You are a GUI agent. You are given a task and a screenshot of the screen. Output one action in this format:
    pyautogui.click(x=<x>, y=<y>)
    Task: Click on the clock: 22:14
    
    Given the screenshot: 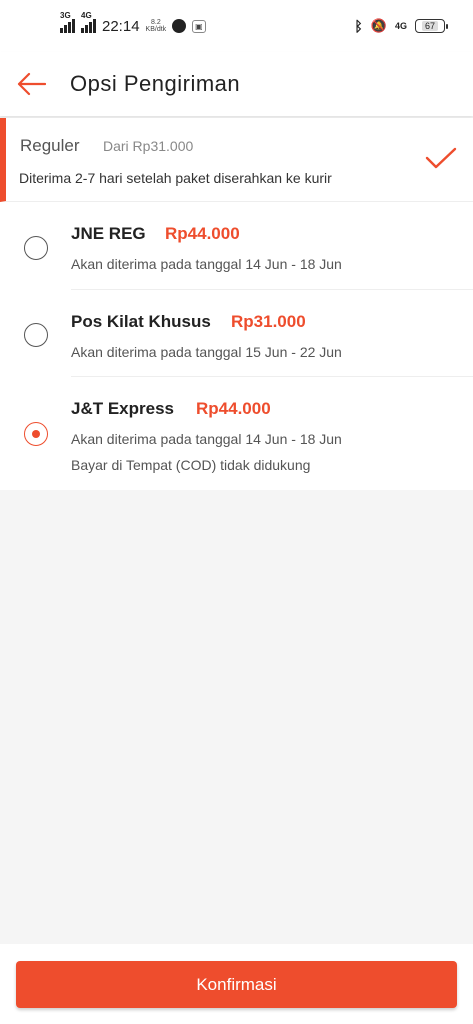 What is the action you would take?
    pyautogui.click(x=121, y=26)
    